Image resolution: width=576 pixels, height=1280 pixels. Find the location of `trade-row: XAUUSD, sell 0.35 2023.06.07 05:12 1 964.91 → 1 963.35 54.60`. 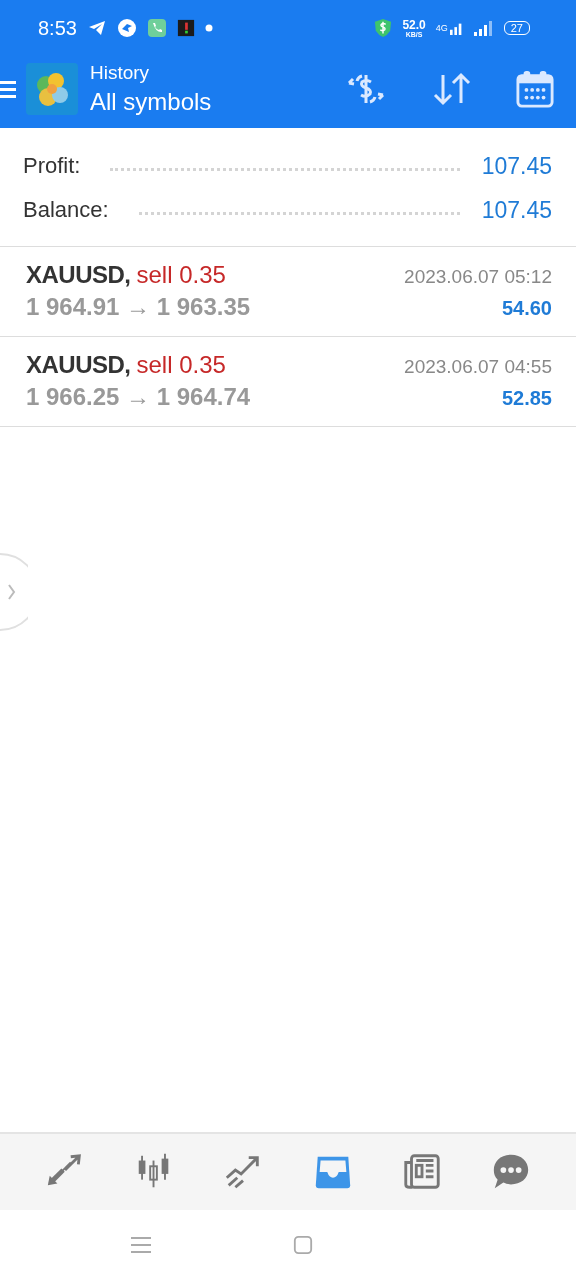

trade-row: XAUUSD, sell 0.35 2023.06.07 05:12 1 964.91 → 1 963.35 54.60 is located at coordinates (288, 292).